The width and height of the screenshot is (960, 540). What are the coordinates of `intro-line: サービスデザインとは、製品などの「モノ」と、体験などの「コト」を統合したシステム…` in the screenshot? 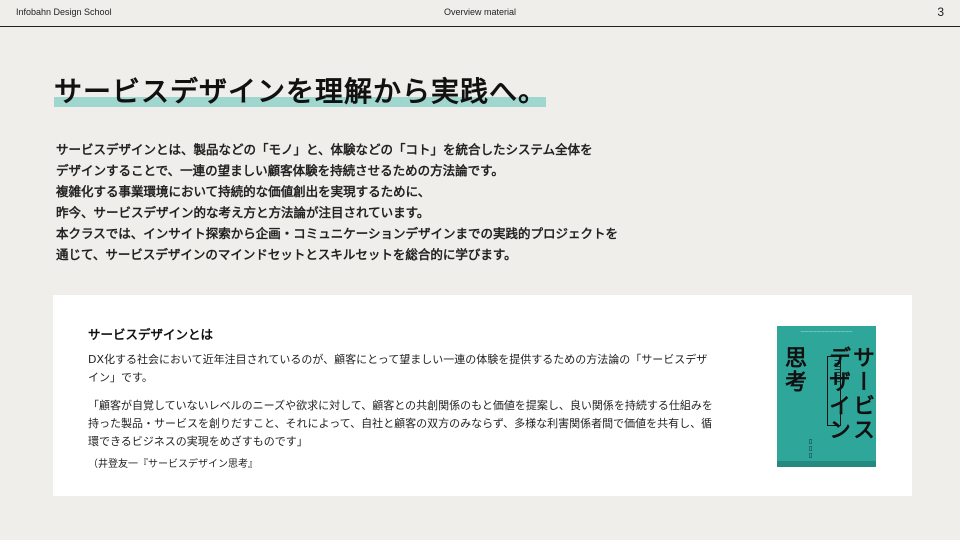 It's located at (324, 149).